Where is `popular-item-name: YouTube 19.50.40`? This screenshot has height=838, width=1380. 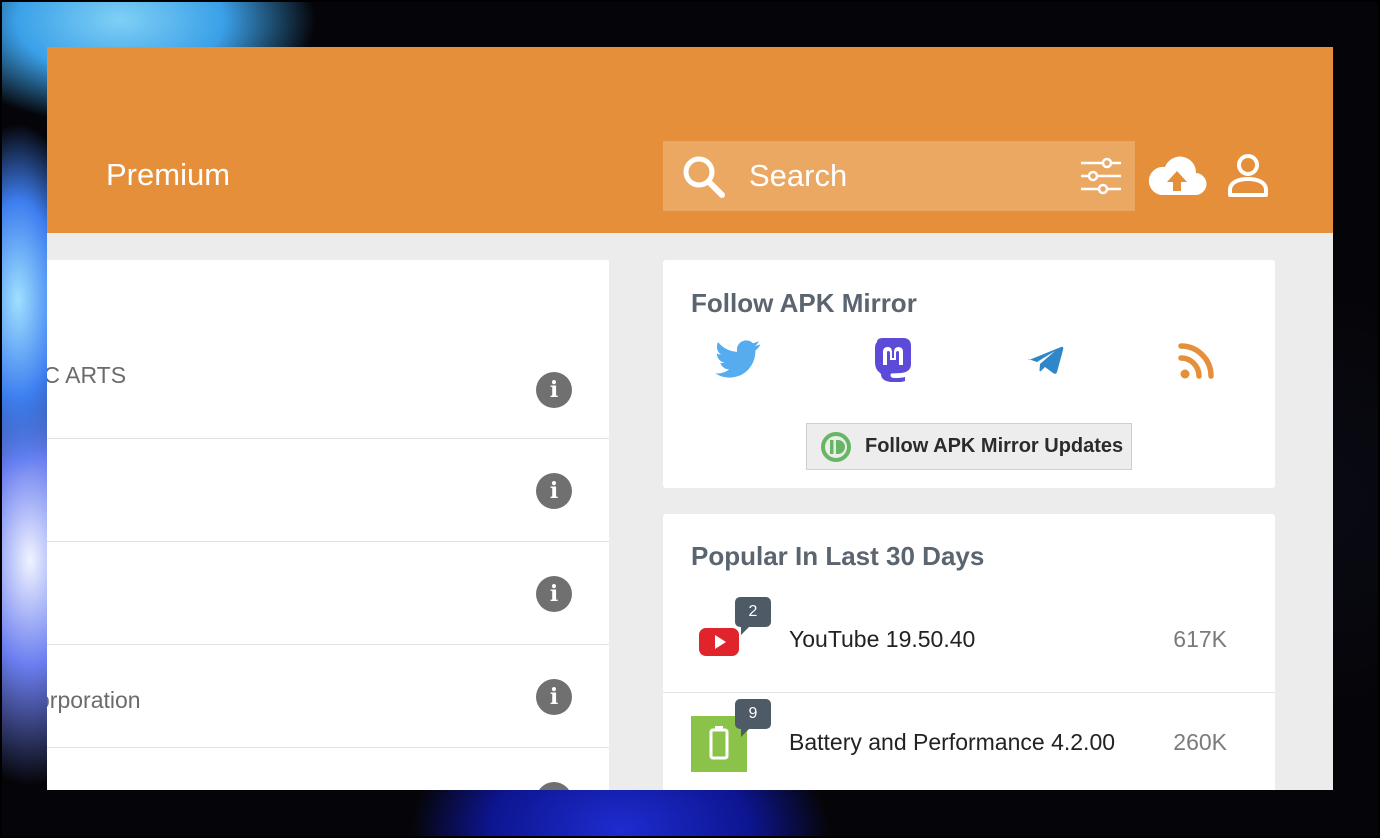
popular-item-name: YouTube 19.50.40 is located at coordinates (882, 639).